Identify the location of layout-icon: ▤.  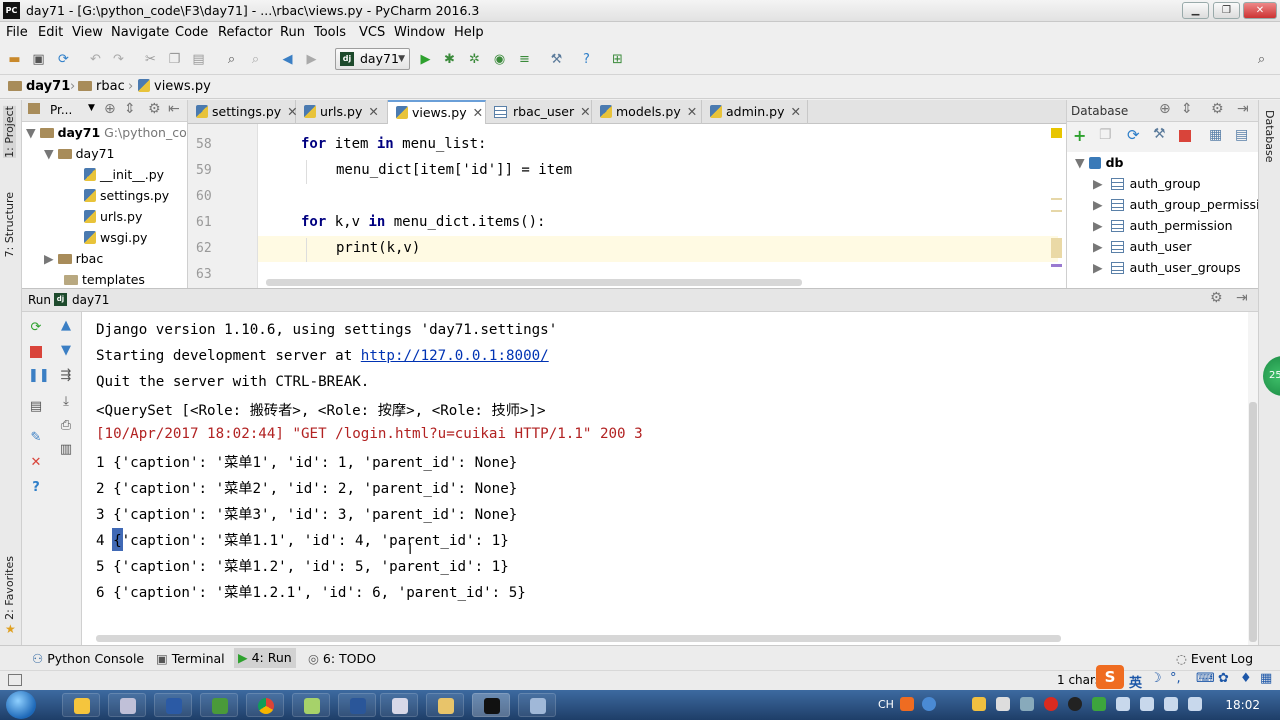
(36, 407).